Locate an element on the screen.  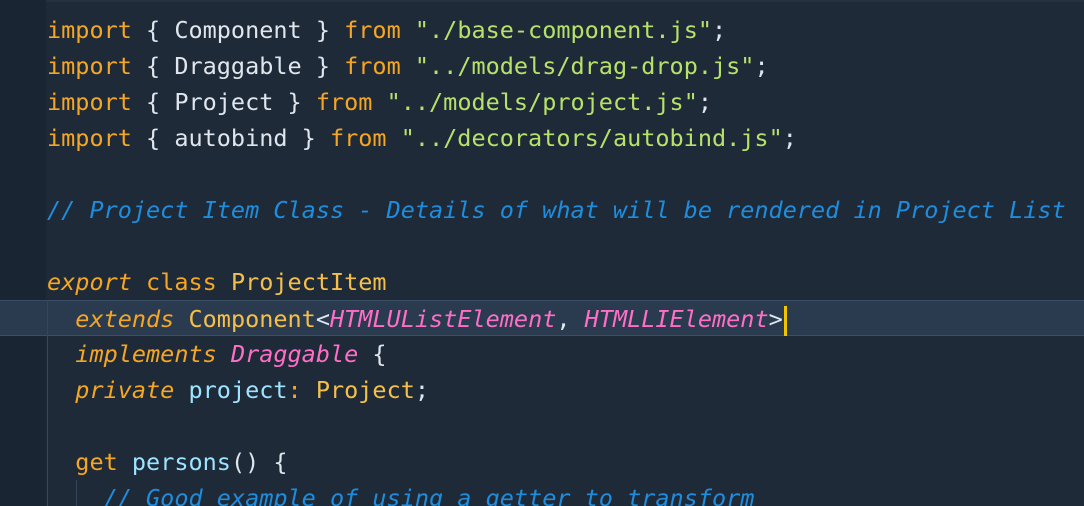
code-token: implements is located at coordinates (146, 354).